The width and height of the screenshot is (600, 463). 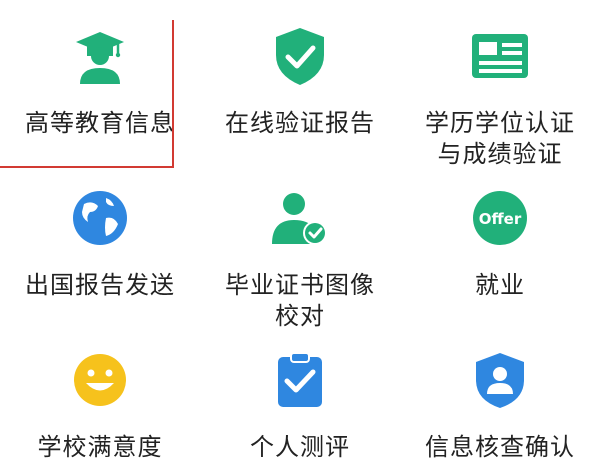 I want to click on grid-item-school-satisfaction: 学校满意度, so click(x=100, y=405).